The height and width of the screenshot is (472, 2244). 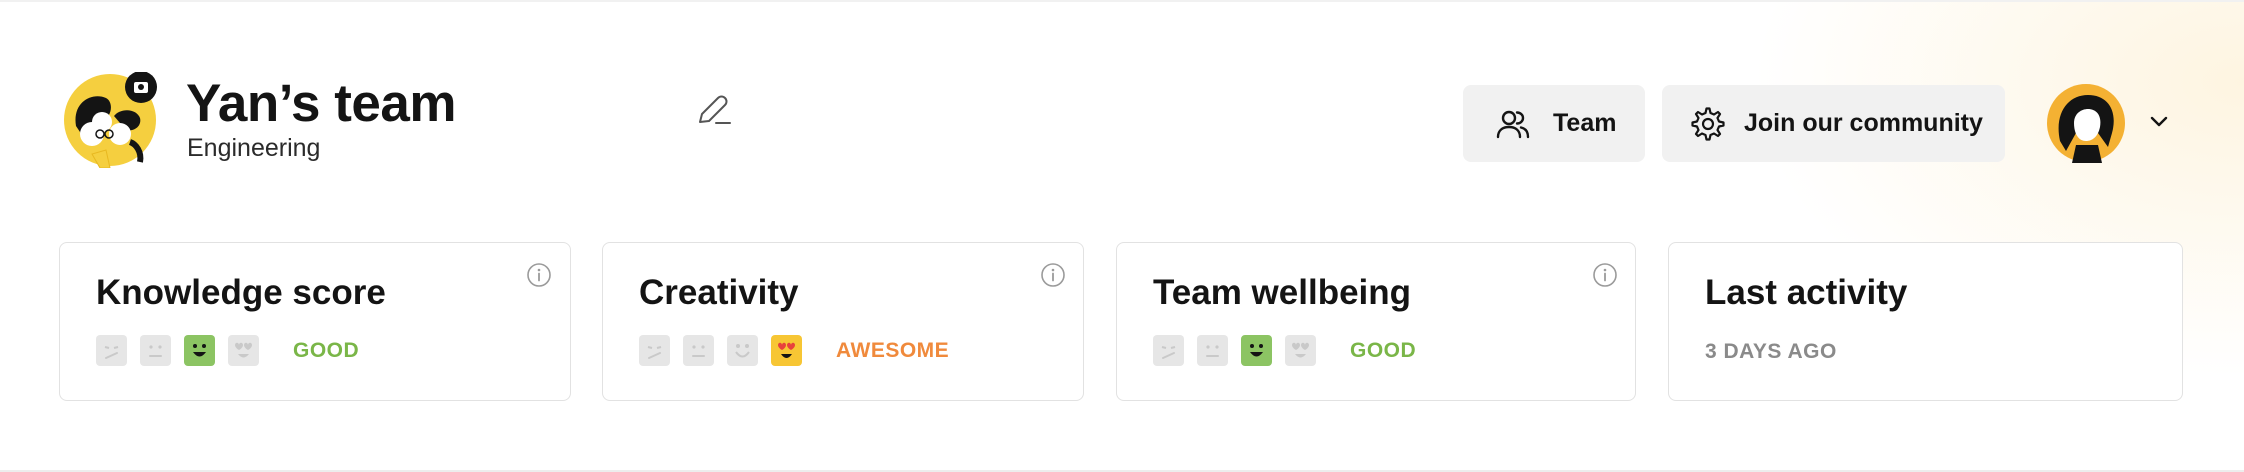 I want to click on rating-label: AWESOME, so click(x=893, y=350).